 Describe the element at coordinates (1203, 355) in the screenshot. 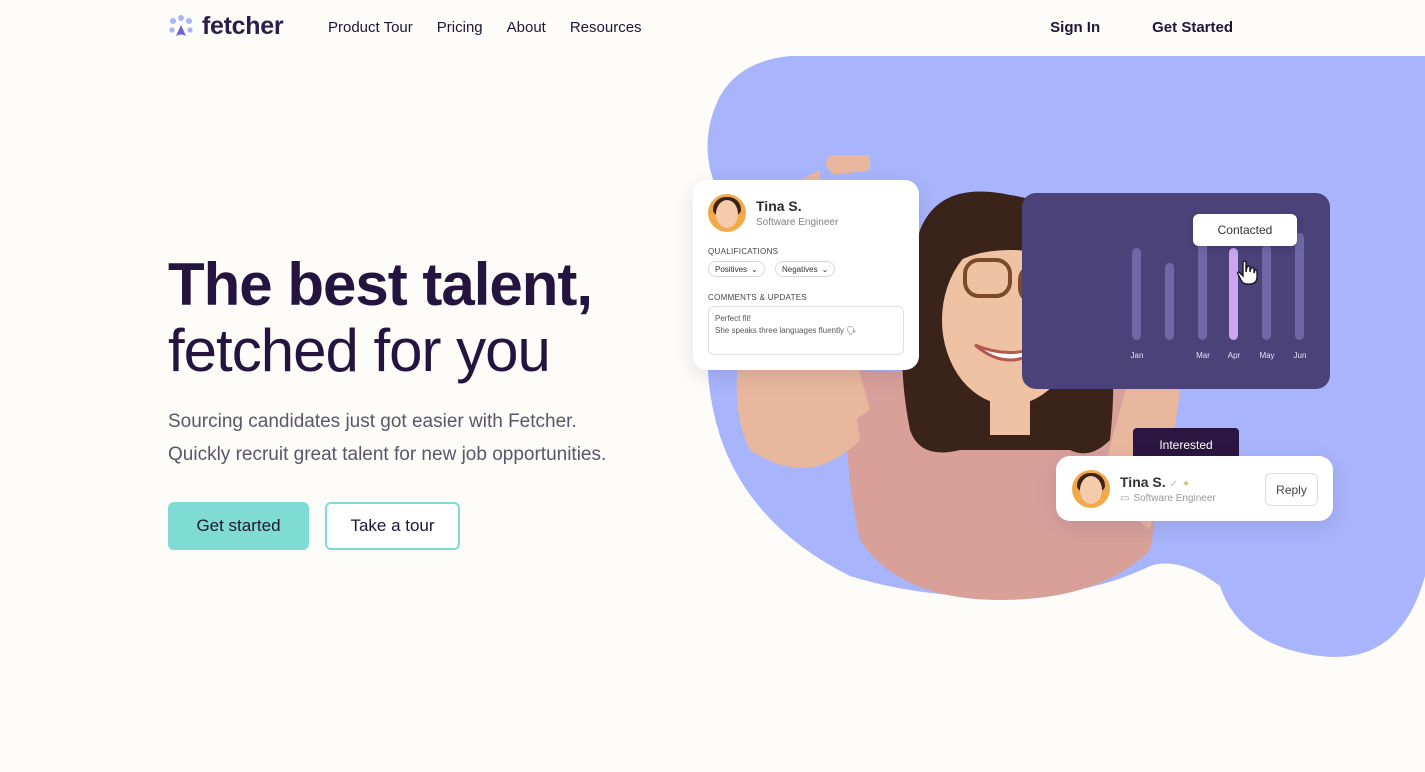

I see `chart-month-label: Mar` at that location.